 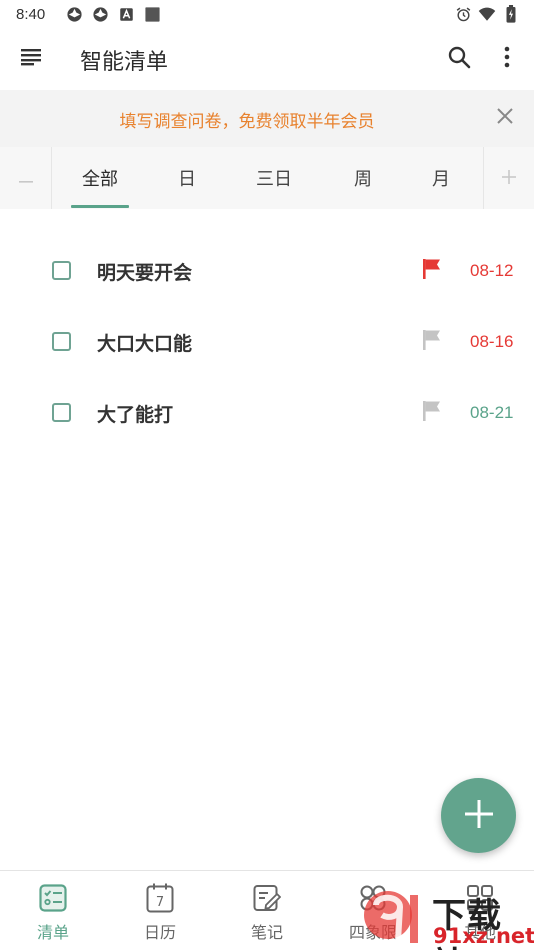 I want to click on search-icon, so click(x=459, y=59).